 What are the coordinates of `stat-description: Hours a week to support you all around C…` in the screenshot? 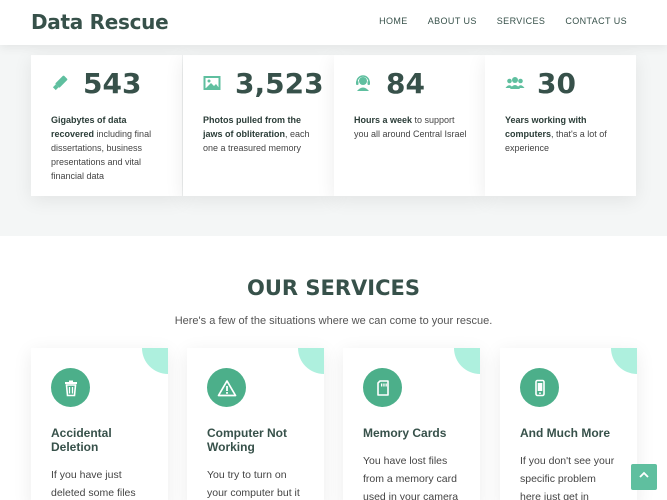 It's located at (410, 127).